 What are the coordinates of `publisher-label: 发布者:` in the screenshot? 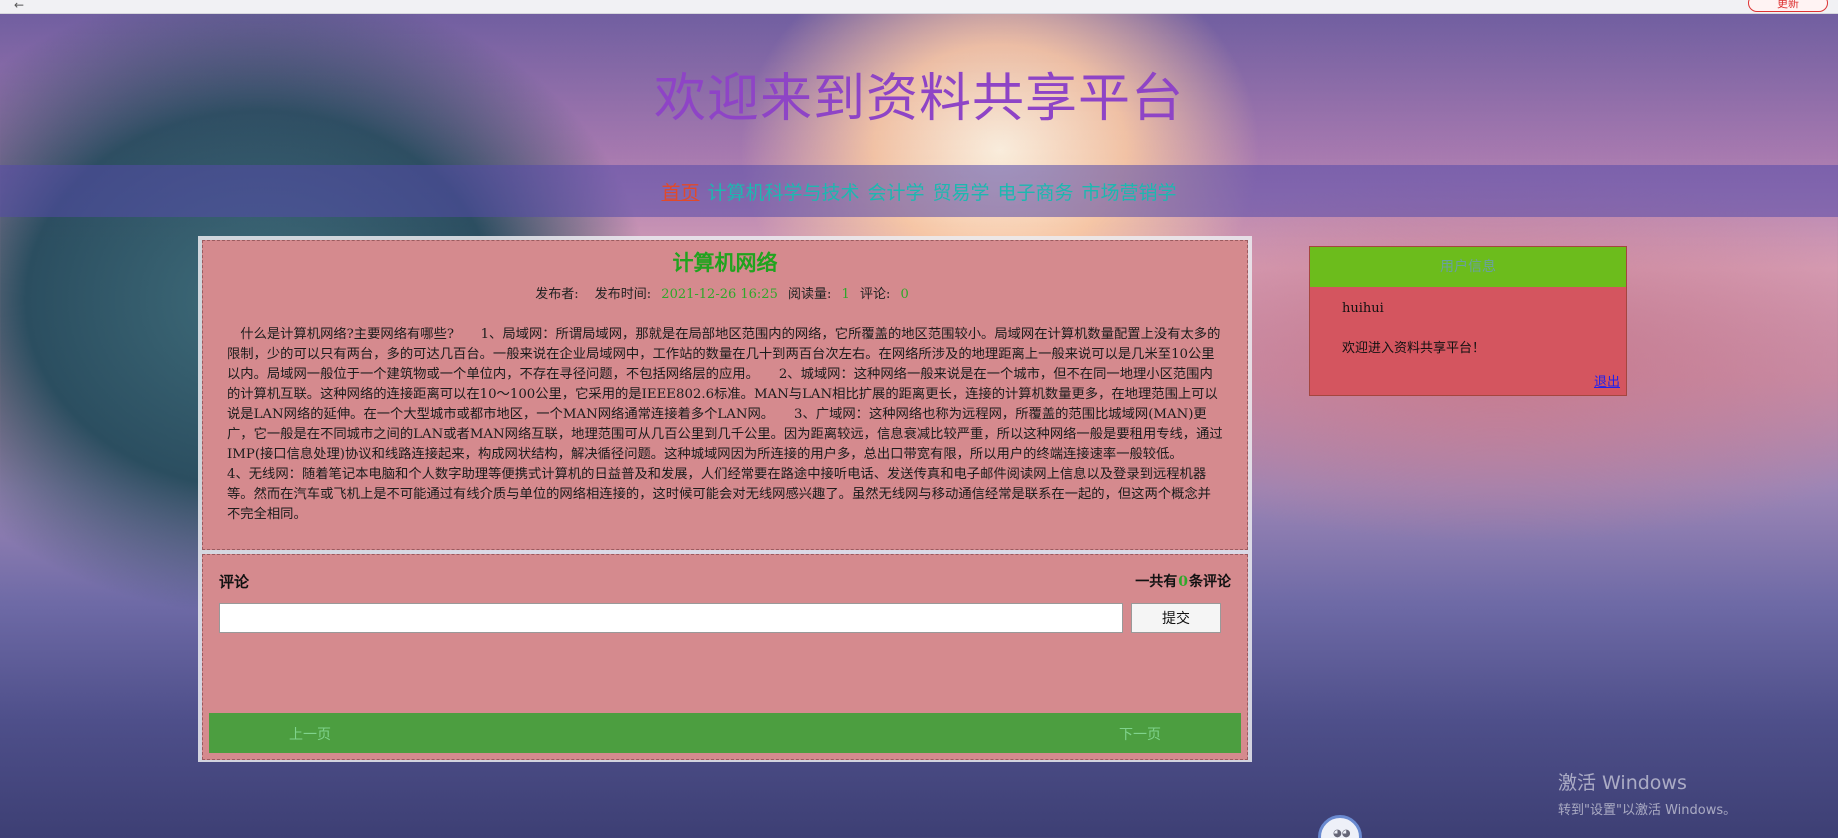 It's located at (557, 294).